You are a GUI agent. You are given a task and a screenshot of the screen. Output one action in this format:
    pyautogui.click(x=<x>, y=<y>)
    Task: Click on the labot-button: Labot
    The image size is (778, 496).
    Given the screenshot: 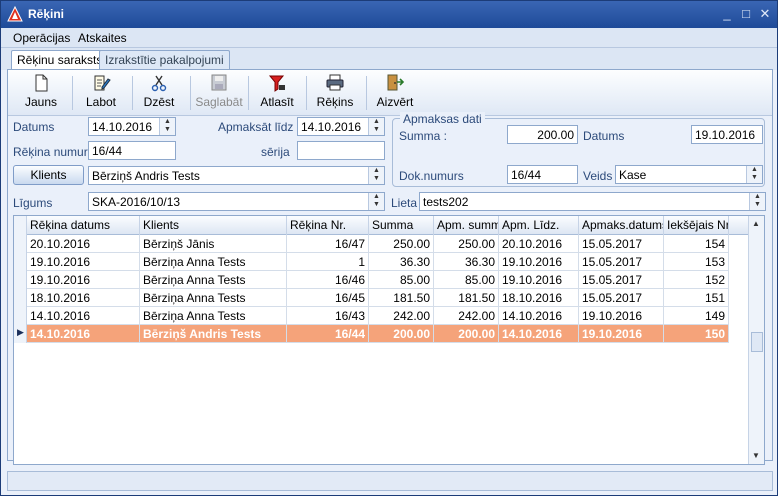 What is the action you would take?
    pyautogui.click(x=101, y=93)
    